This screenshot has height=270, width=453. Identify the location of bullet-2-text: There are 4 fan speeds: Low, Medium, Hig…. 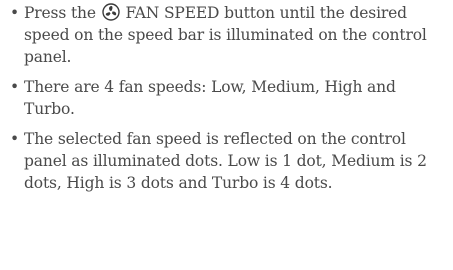
(210, 98).